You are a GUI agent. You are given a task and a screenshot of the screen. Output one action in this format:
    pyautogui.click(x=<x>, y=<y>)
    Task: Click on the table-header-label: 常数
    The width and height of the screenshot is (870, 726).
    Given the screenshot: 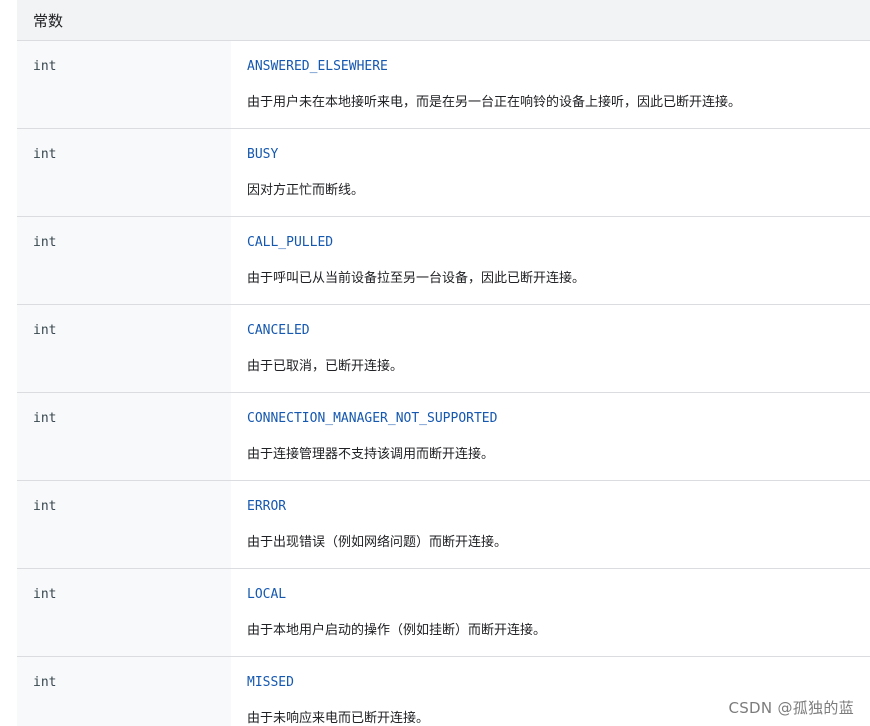 What is the action you would take?
    pyautogui.click(x=48, y=20)
    